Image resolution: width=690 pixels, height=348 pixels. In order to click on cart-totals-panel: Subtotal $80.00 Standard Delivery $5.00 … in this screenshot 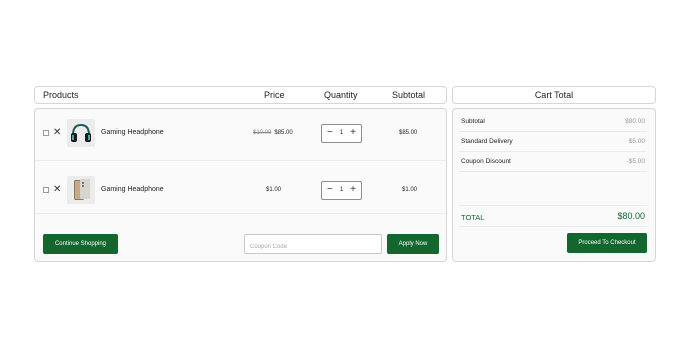, I will do `click(554, 185)`.